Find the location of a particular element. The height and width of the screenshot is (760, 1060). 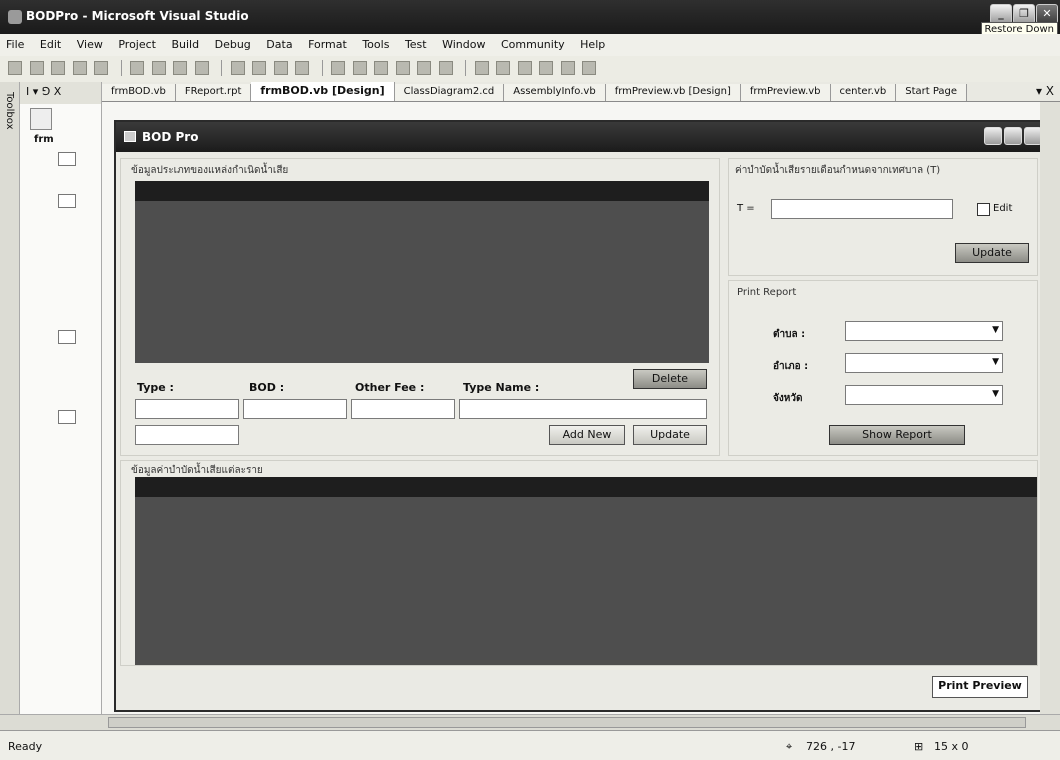

tab-freport-rpt: FReport.rpt is located at coordinates (213, 92).